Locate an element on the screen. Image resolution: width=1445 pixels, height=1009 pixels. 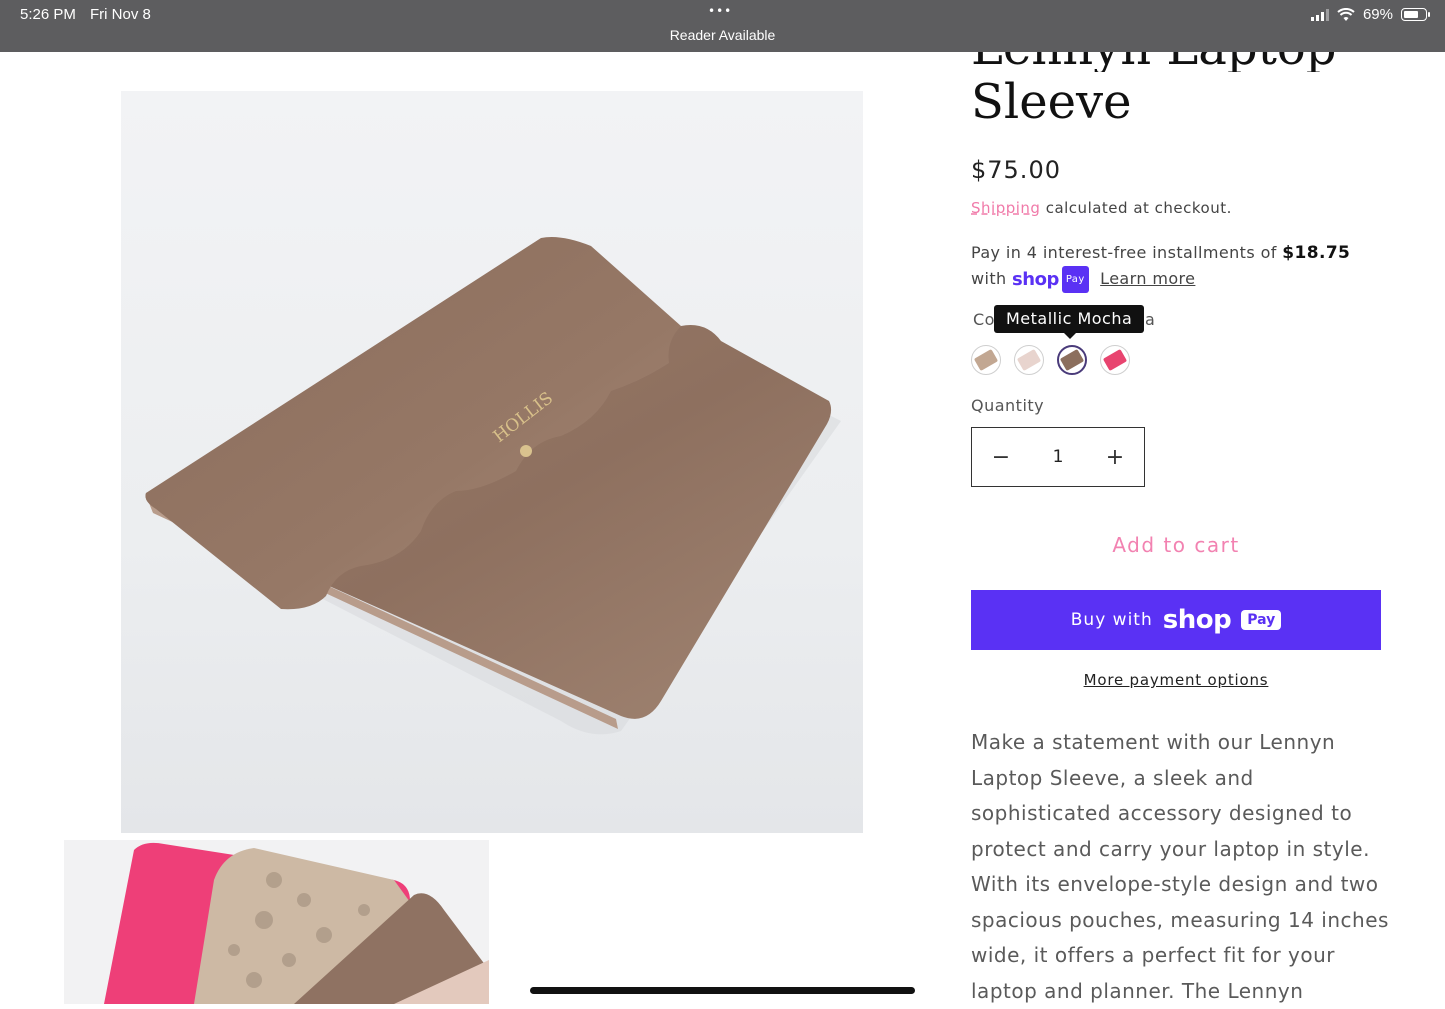
shipping-note: Shipping calculated at checkout. is located at coordinates (1101, 208).